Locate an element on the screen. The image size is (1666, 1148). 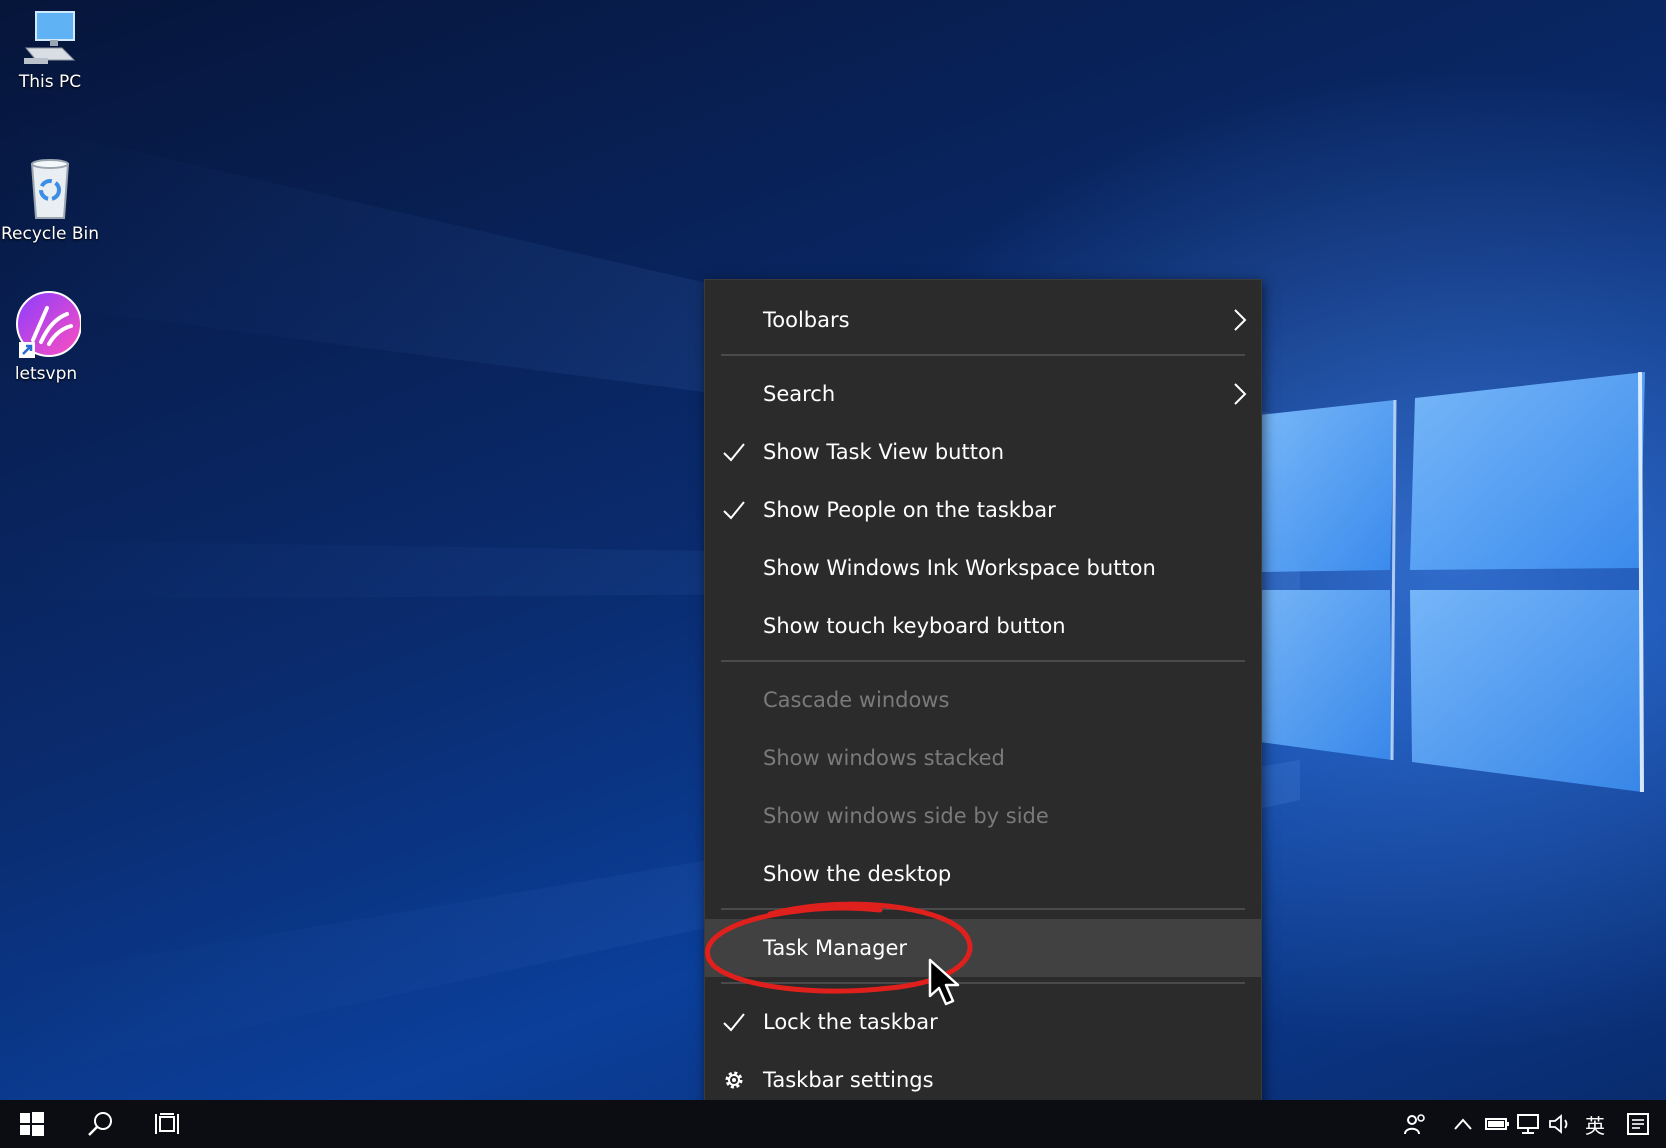
menu-item-label: Show People on the taskbar is located at coordinates (909, 510).